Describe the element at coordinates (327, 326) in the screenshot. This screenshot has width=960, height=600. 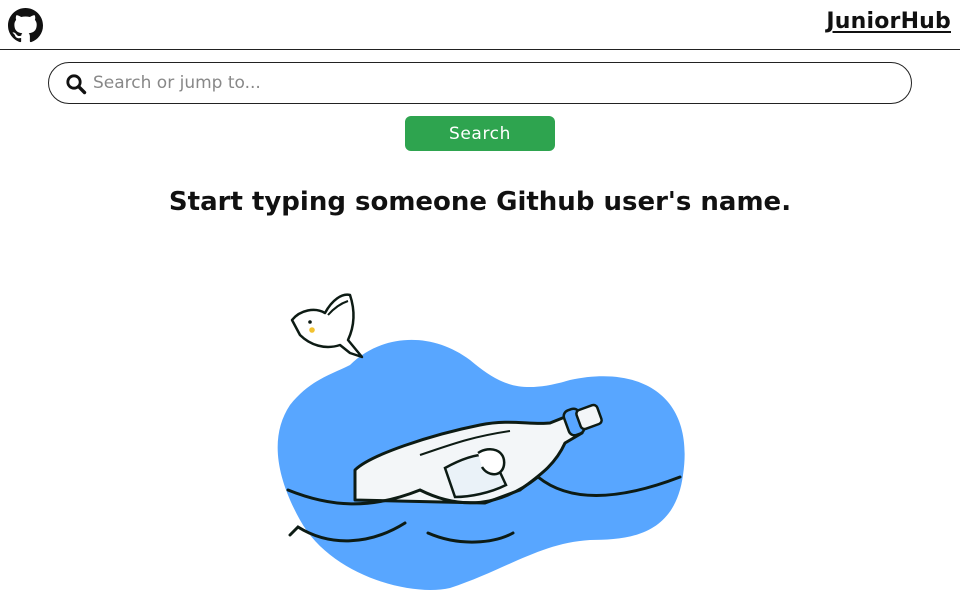
I see `bird-icon` at that location.